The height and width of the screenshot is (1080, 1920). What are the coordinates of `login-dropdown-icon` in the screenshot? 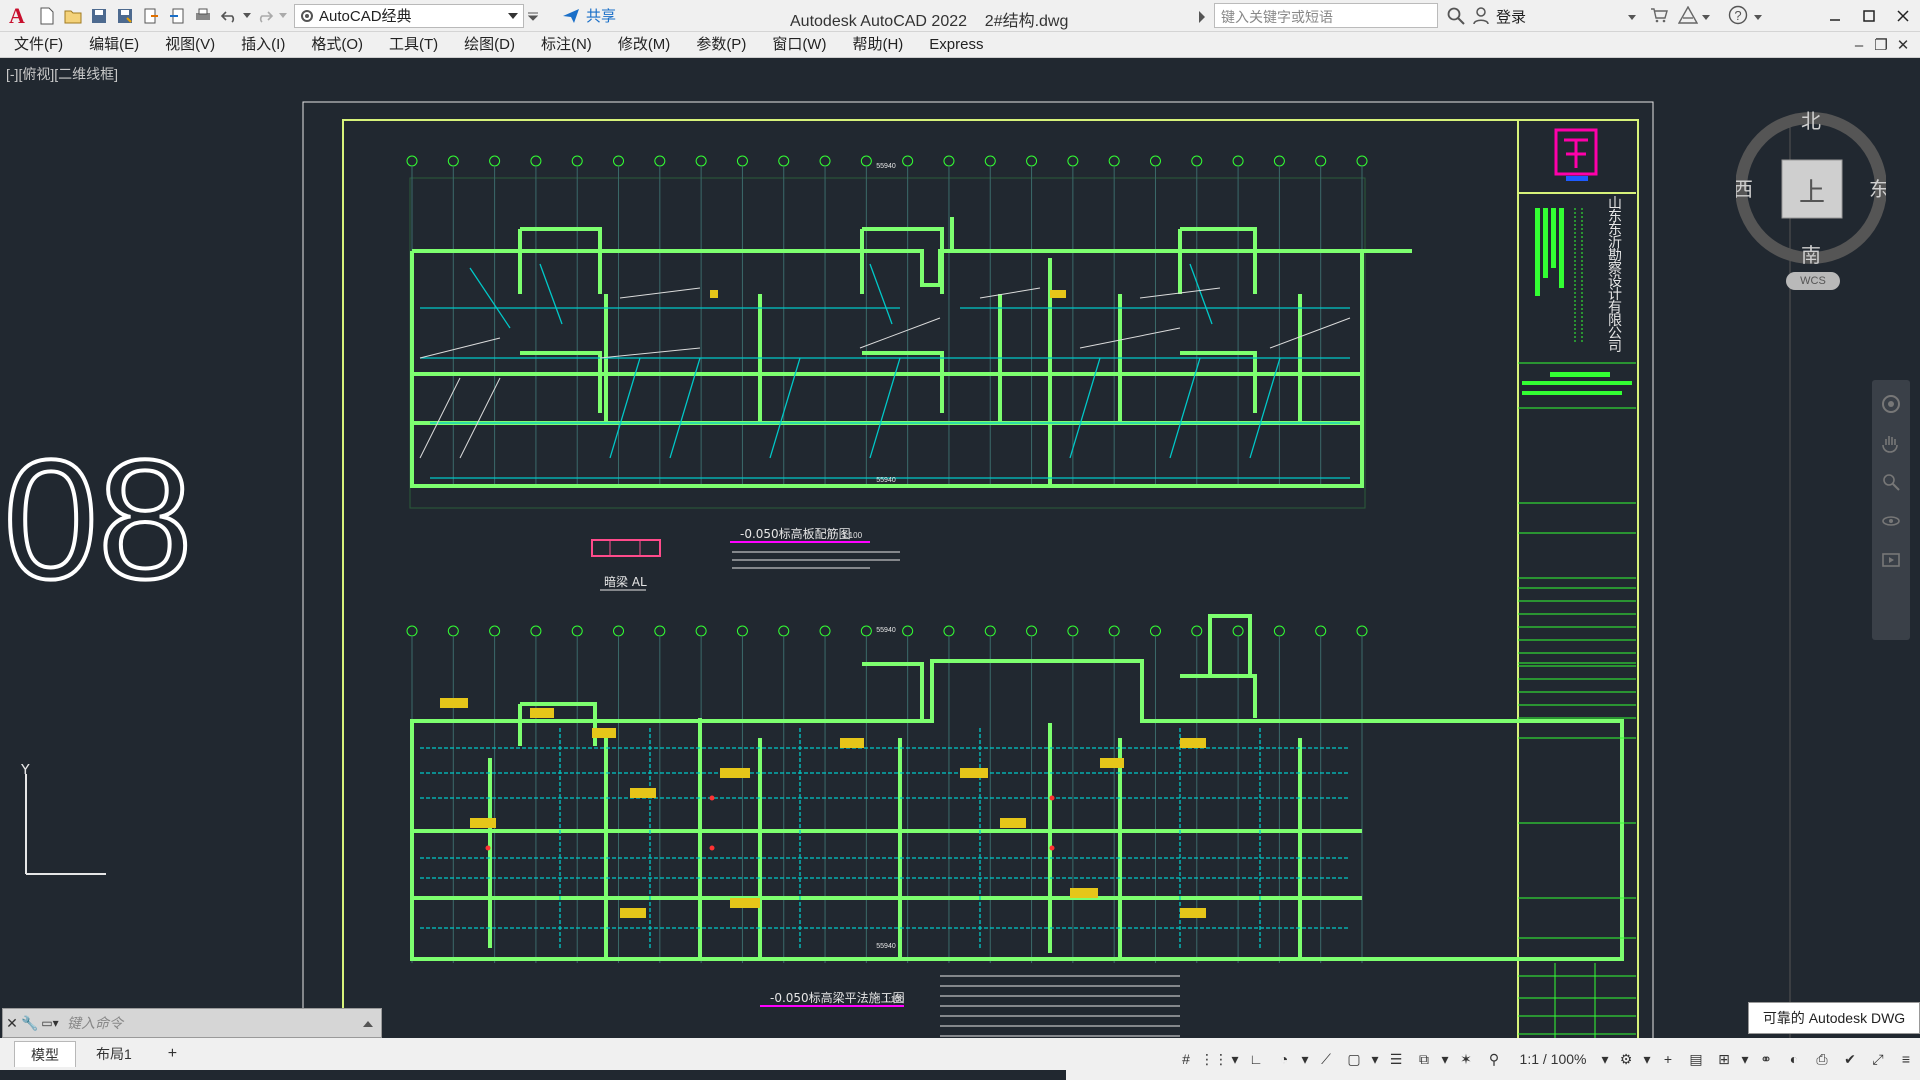 It's located at (1632, 16).